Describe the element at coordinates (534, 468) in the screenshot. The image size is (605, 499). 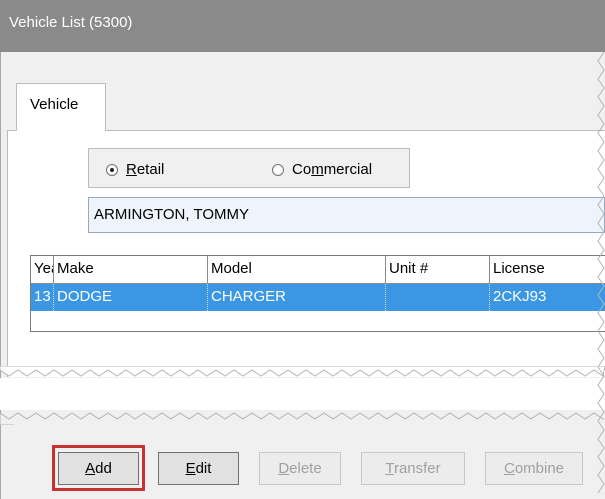
I see `combine-button: Combine` at that location.